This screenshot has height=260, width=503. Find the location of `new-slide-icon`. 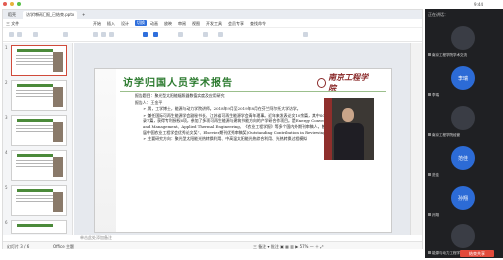

new-slide-icon is located at coordinates (35, 34).